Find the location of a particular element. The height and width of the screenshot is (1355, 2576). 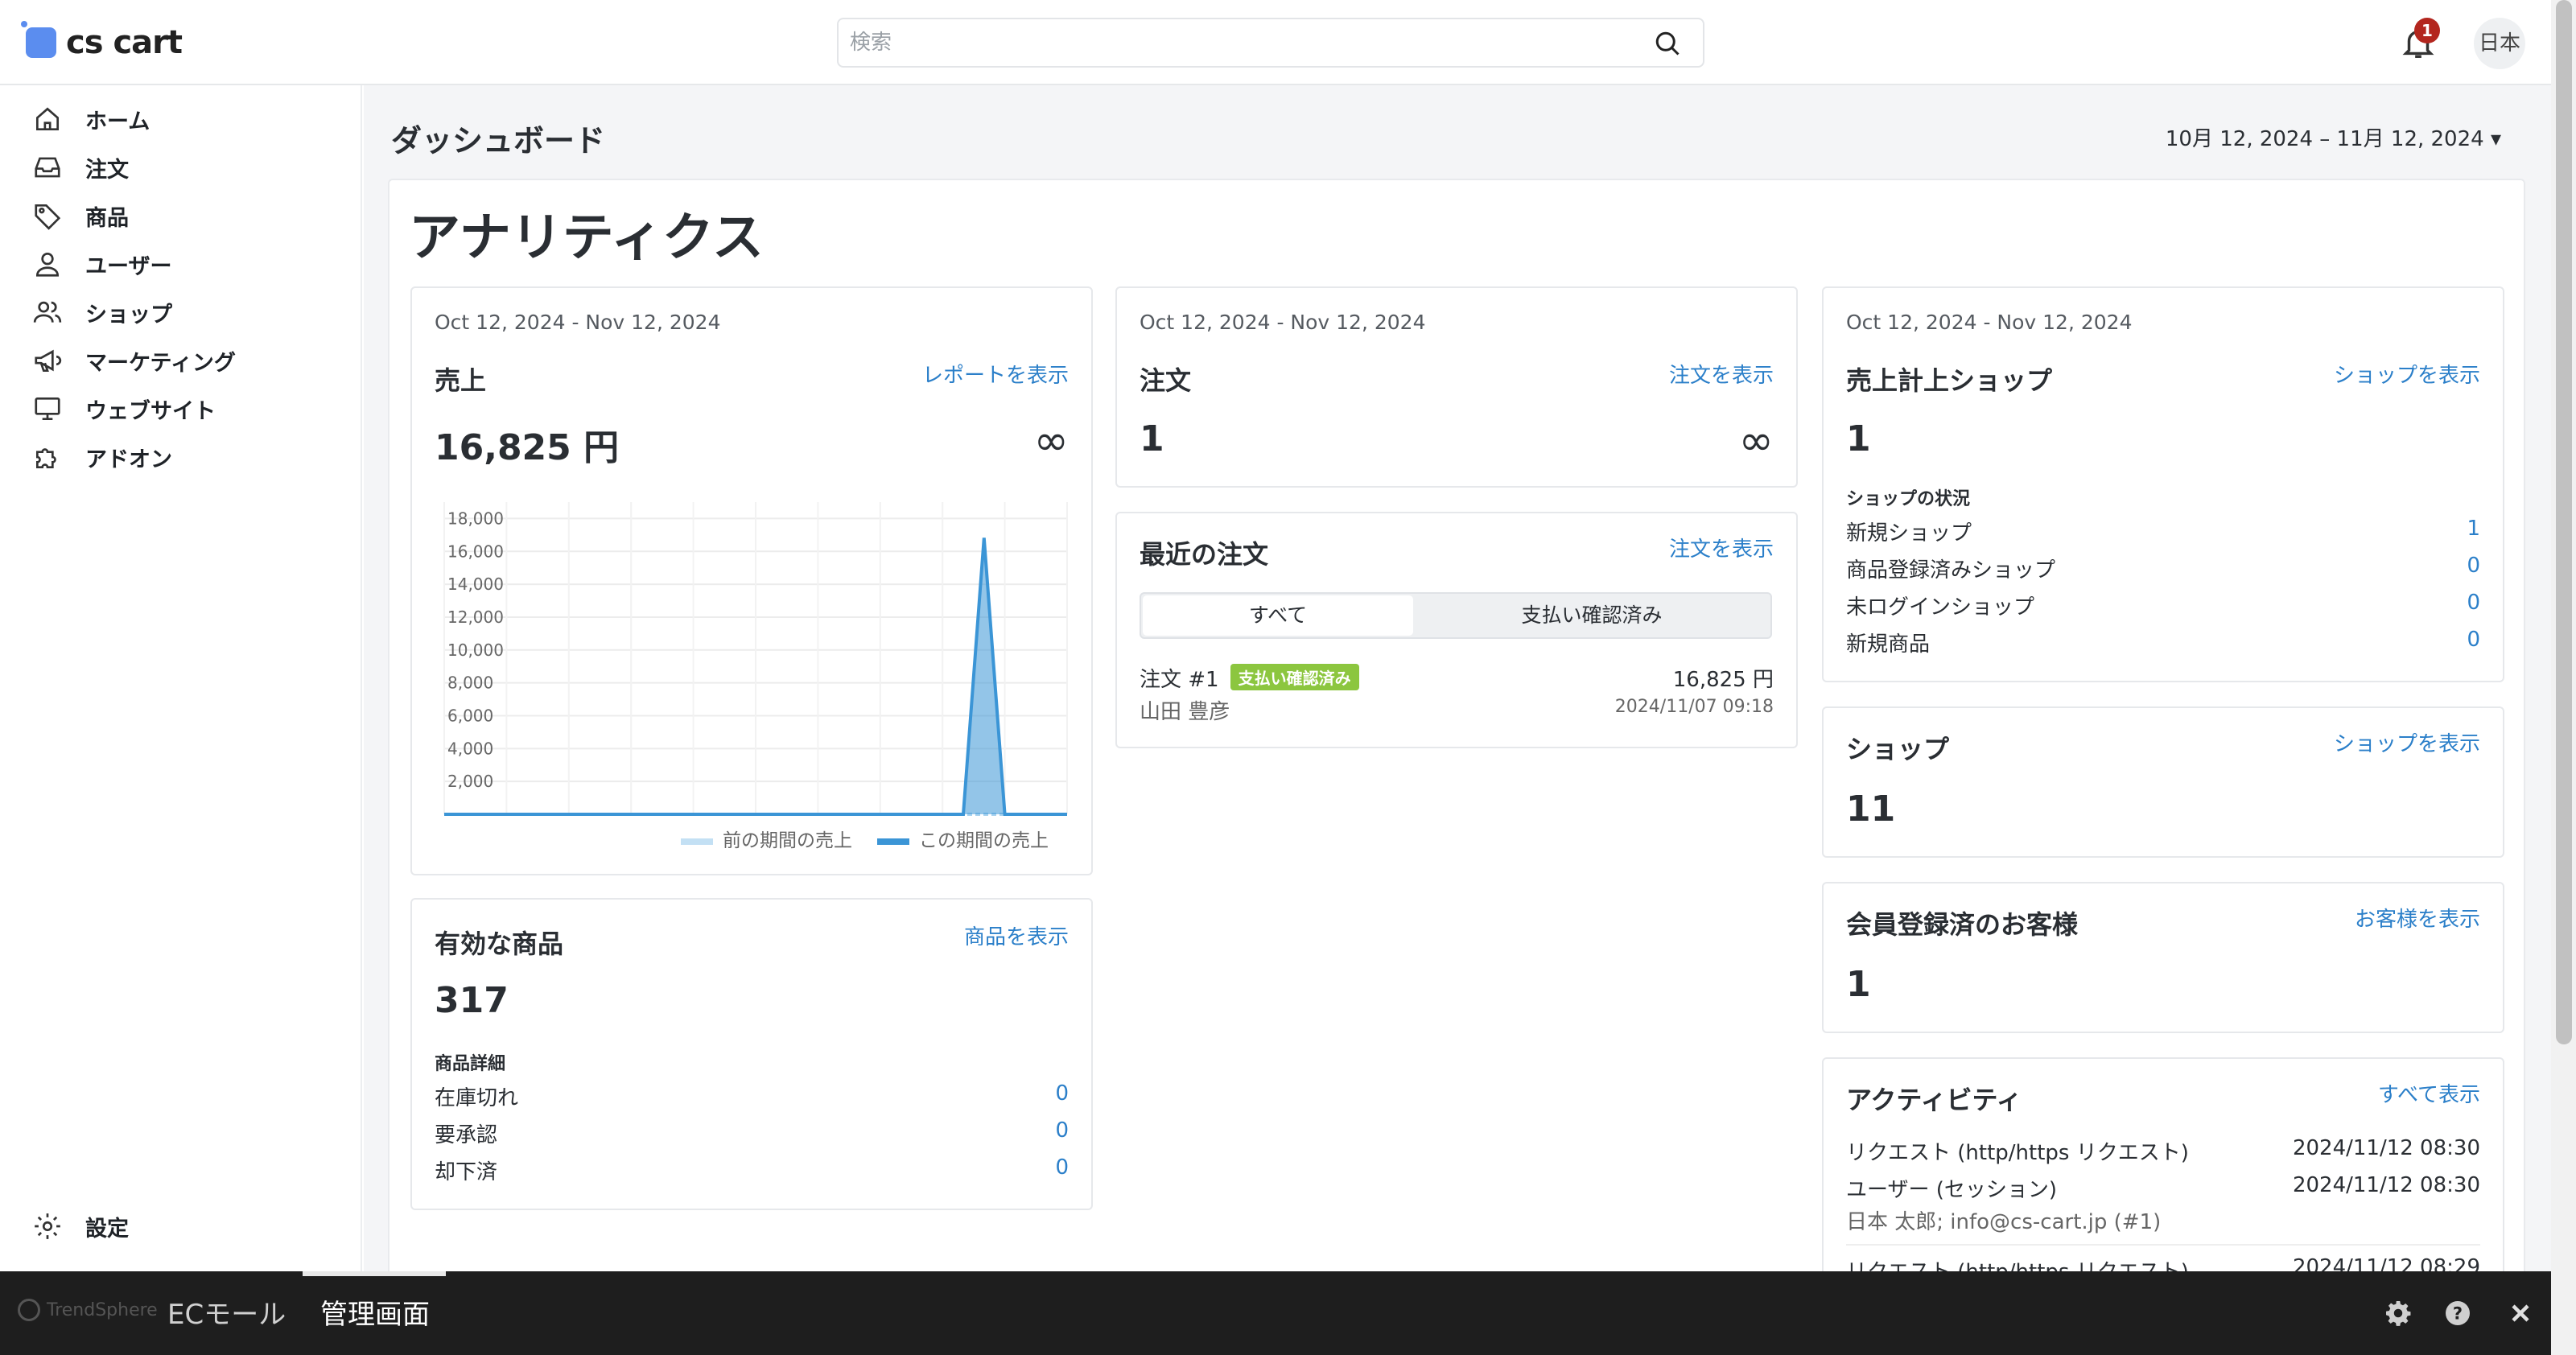

sidebar-item-website: ウェブサイト is located at coordinates (124, 408).